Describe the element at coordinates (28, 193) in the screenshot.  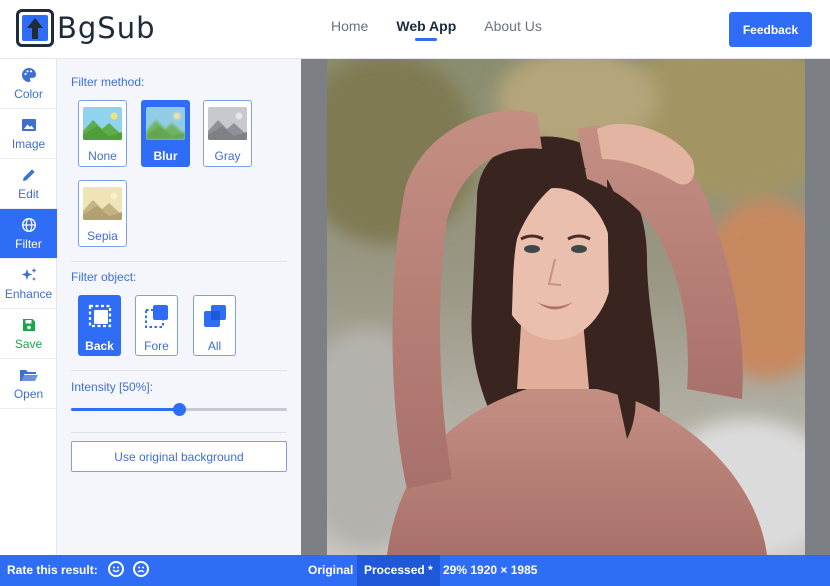
I see `tool-edit-label: Edit` at that location.